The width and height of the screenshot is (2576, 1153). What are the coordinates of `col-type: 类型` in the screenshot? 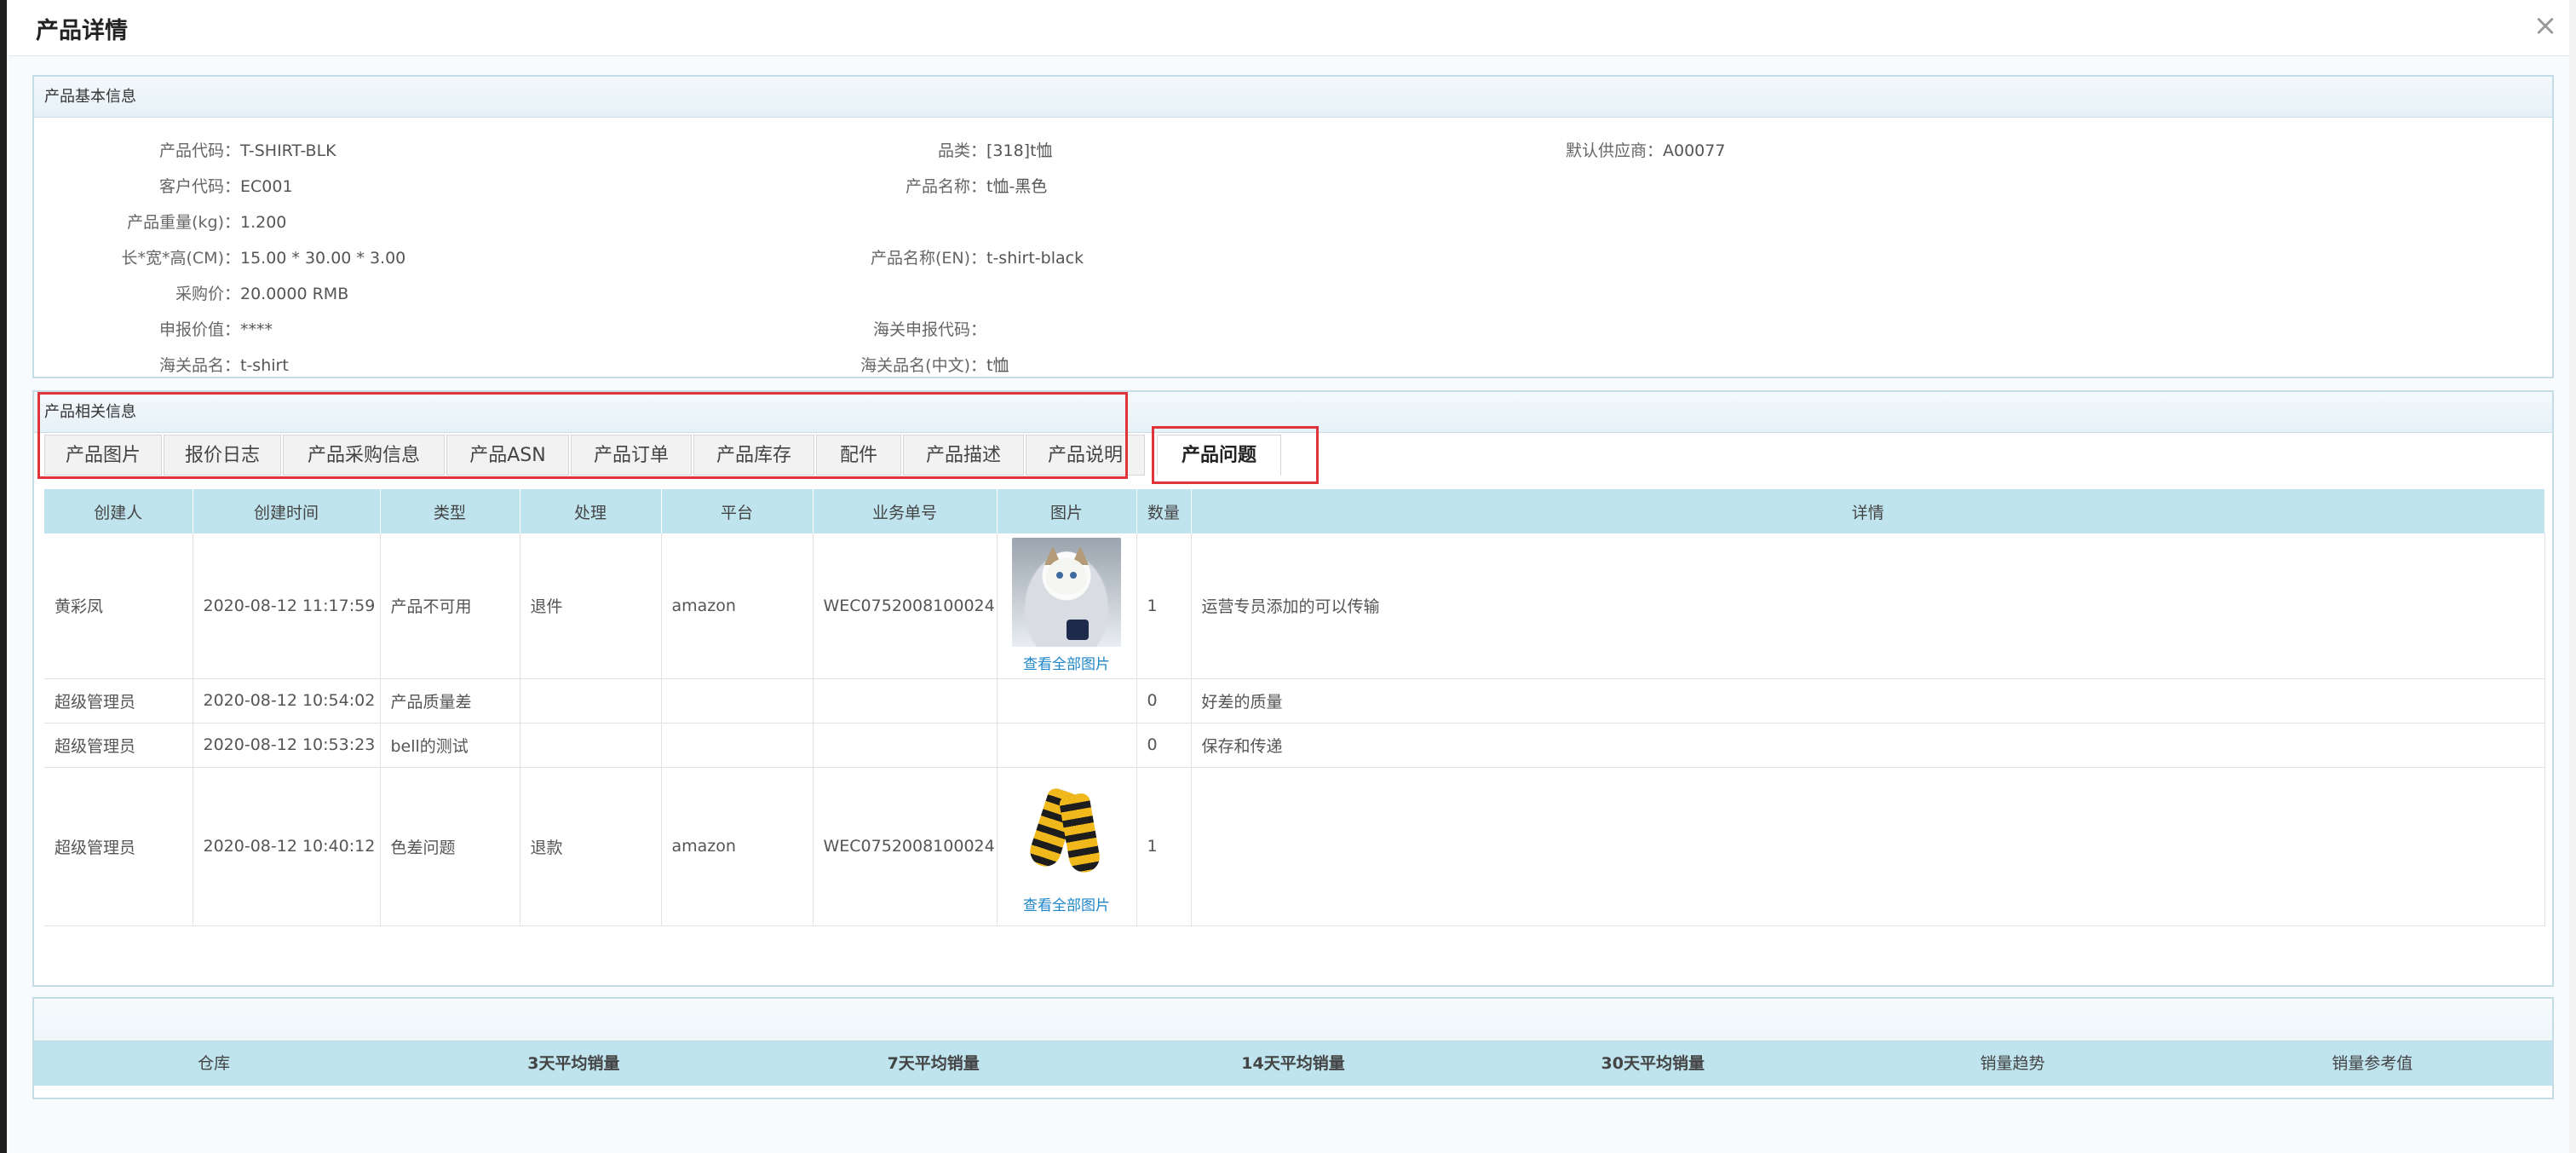 It's located at (450, 511).